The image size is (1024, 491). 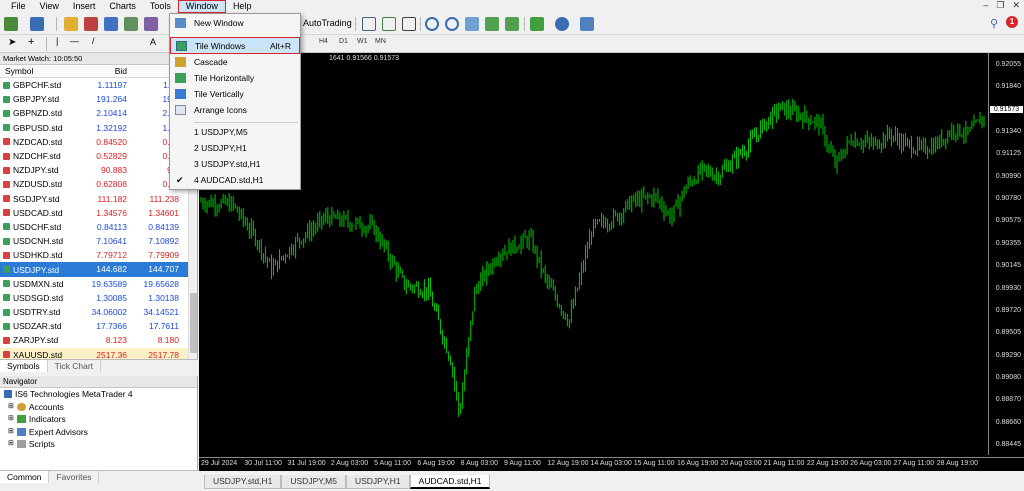 I want to click on tile-icon, so click(x=472, y=24).